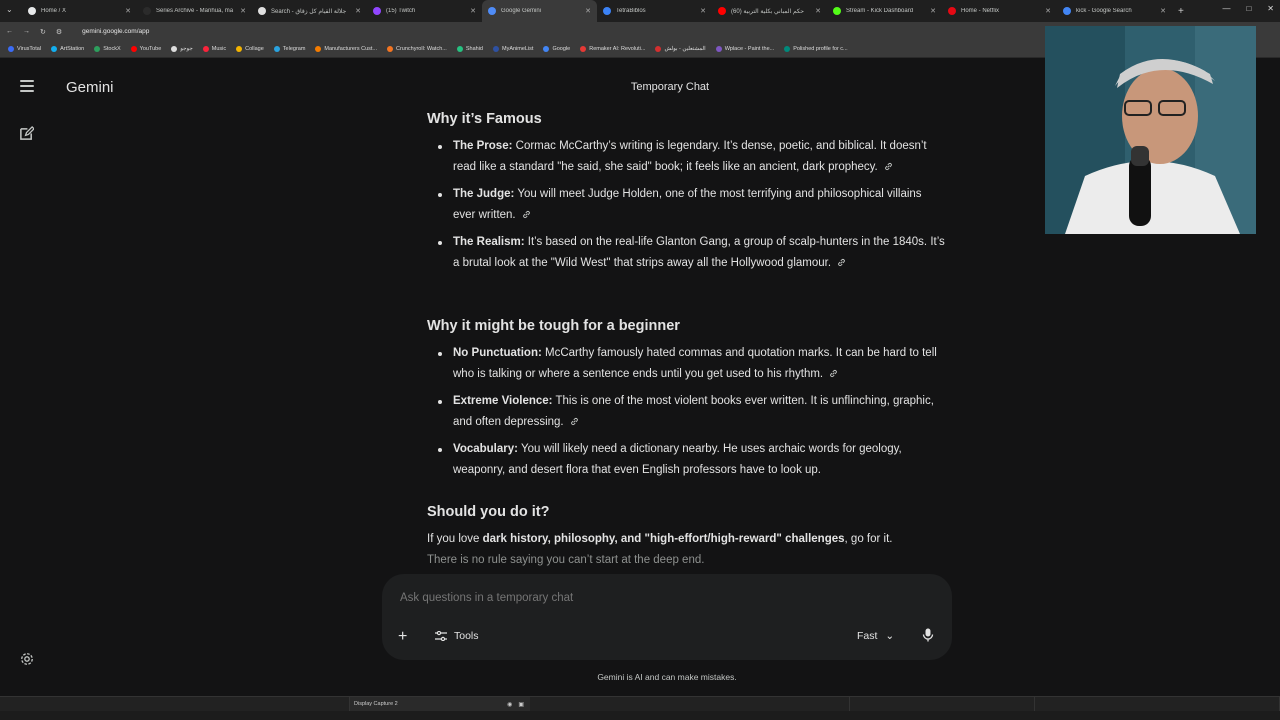  I want to click on browser-tab: Home - Netflix ✕, so click(999, 11).